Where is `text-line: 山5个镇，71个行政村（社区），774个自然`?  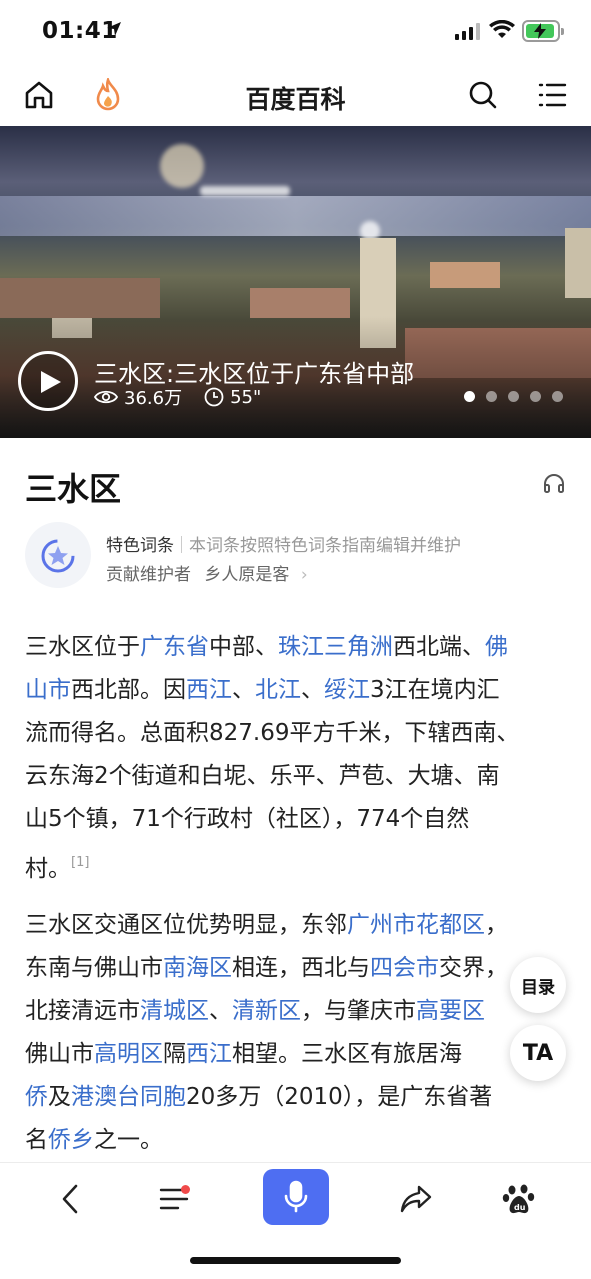 text-line: 山5个镇，71个行政村（社区），774个自然 is located at coordinates (247, 819).